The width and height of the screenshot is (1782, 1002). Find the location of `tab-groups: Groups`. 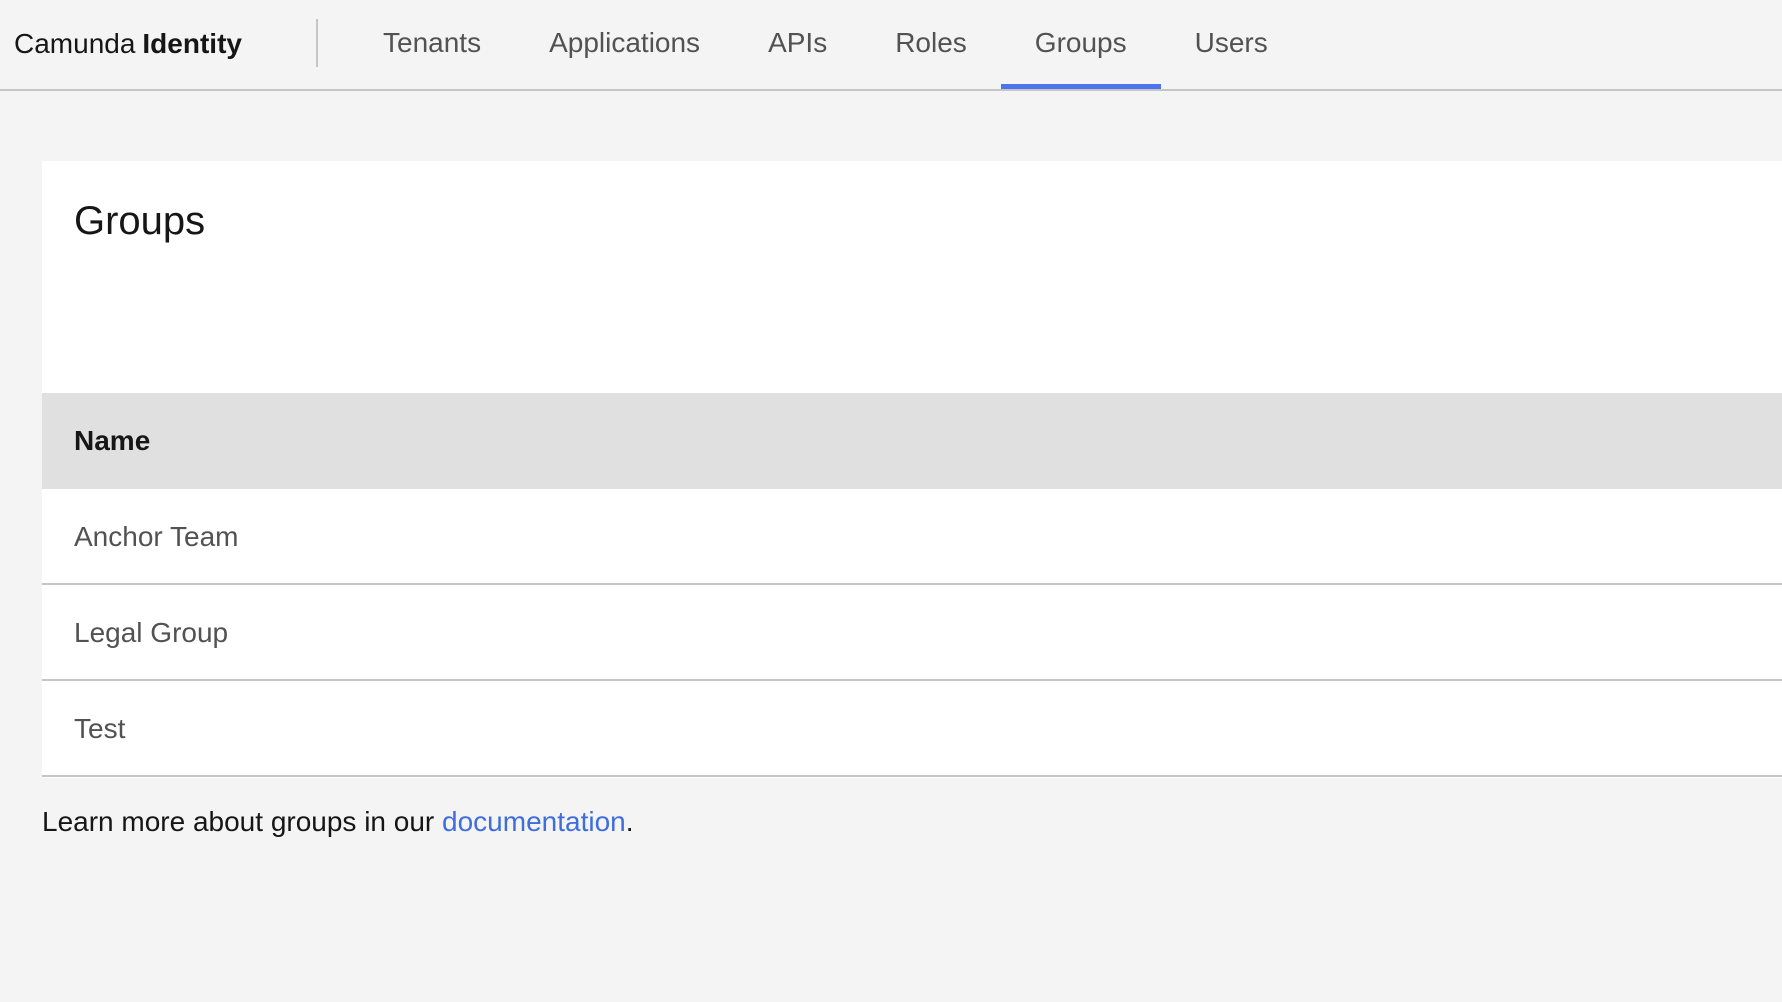

tab-groups: Groups is located at coordinates (1080, 44).